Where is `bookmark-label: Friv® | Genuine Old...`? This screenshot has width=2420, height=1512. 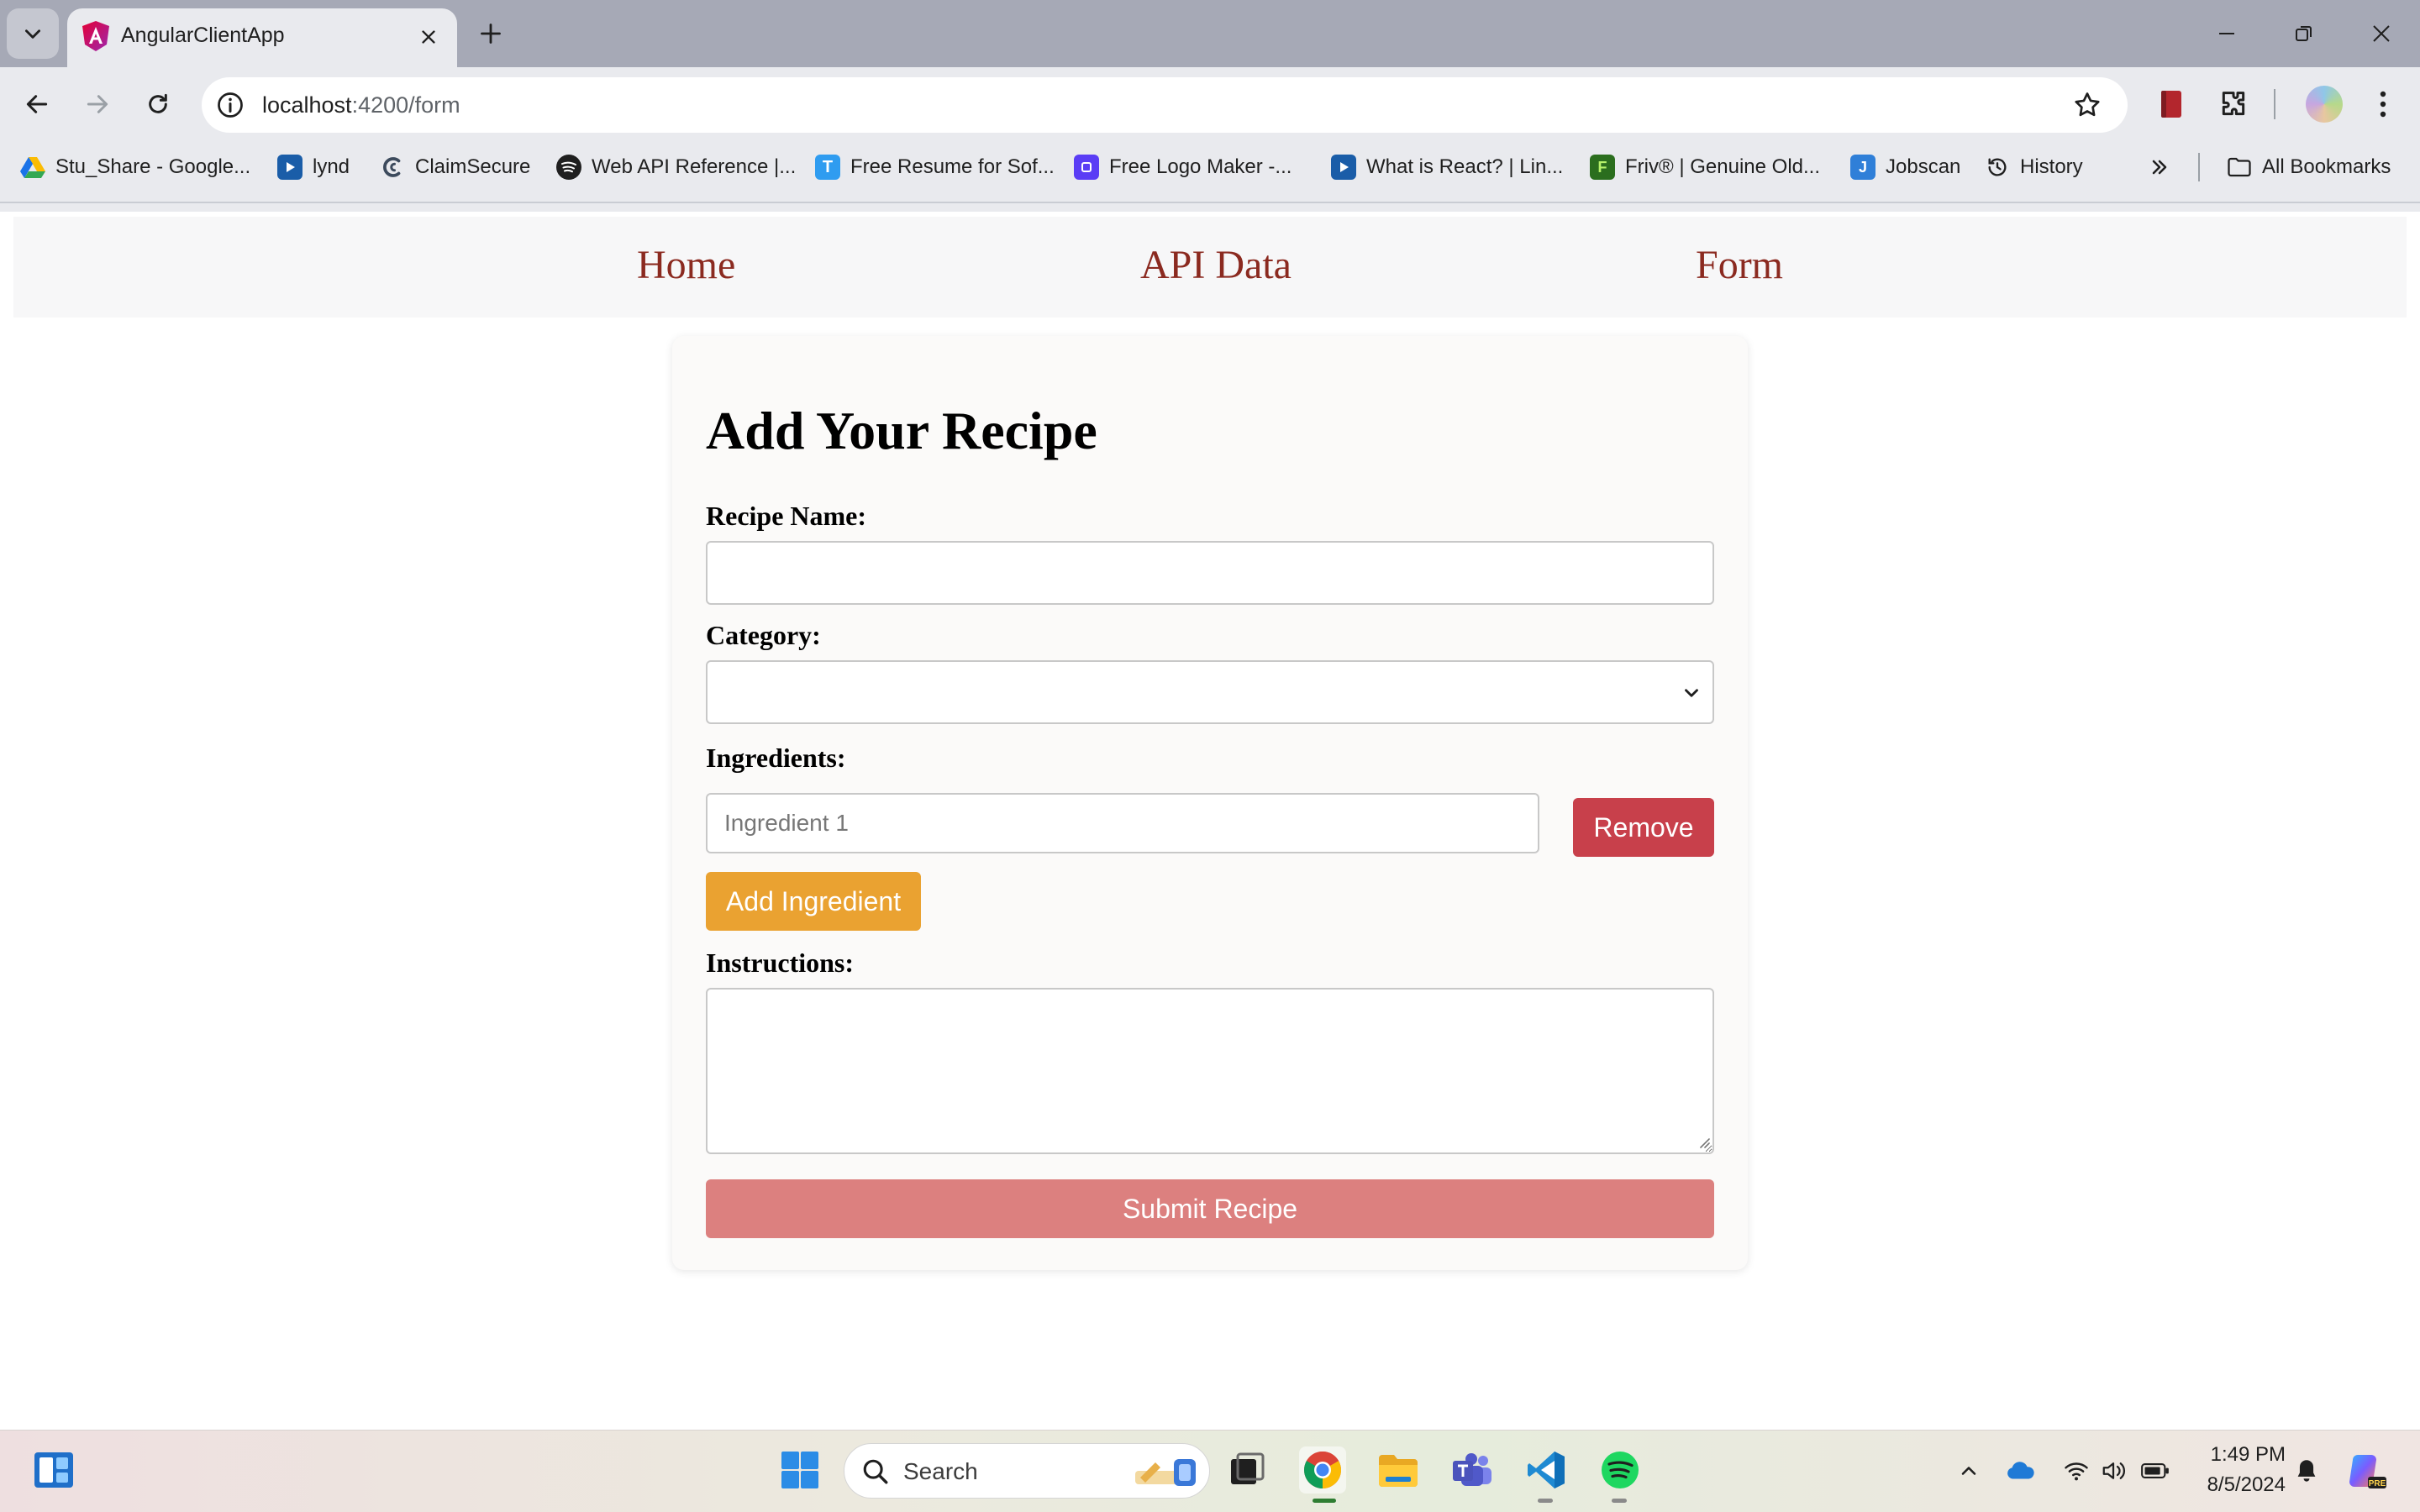 bookmark-label: Friv® | Genuine Old... is located at coordinates (1723, 166).